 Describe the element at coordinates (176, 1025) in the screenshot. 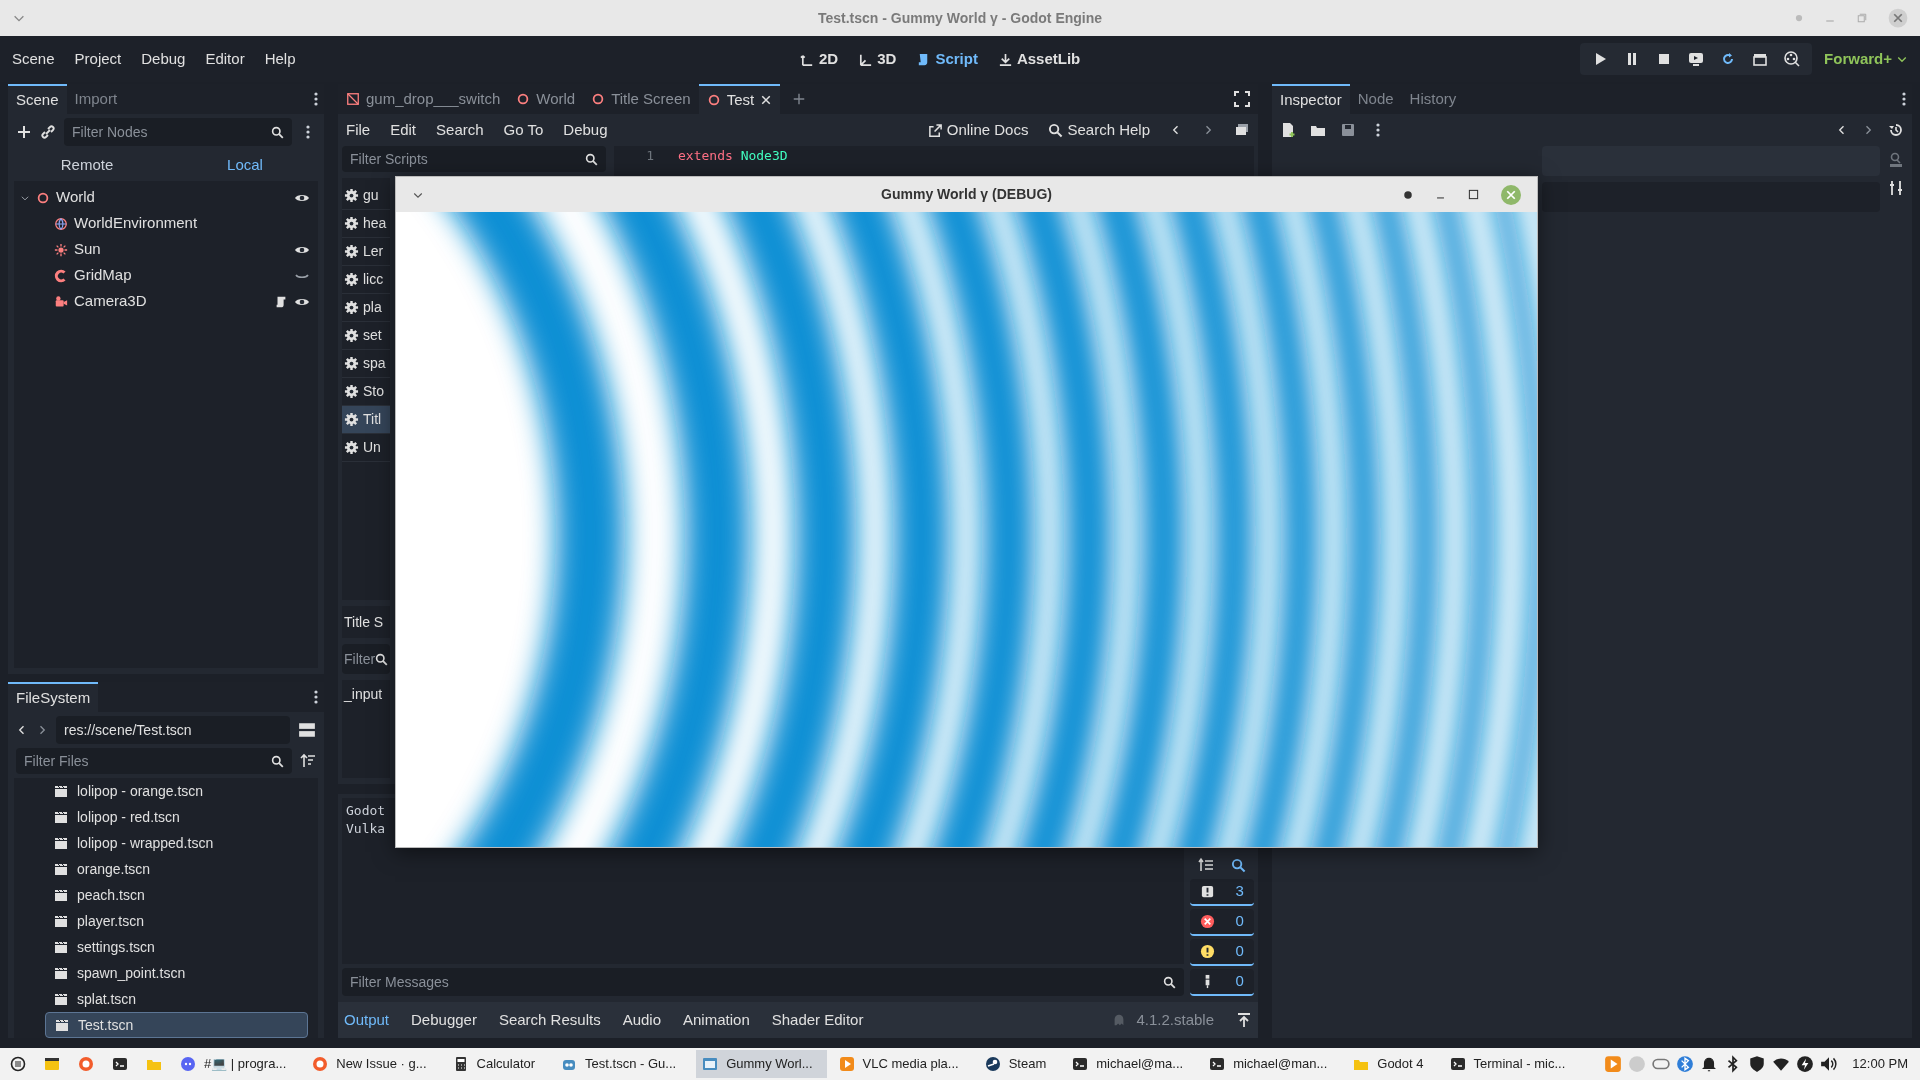

I see `filesystem-entry: Test.tscn` at that location.